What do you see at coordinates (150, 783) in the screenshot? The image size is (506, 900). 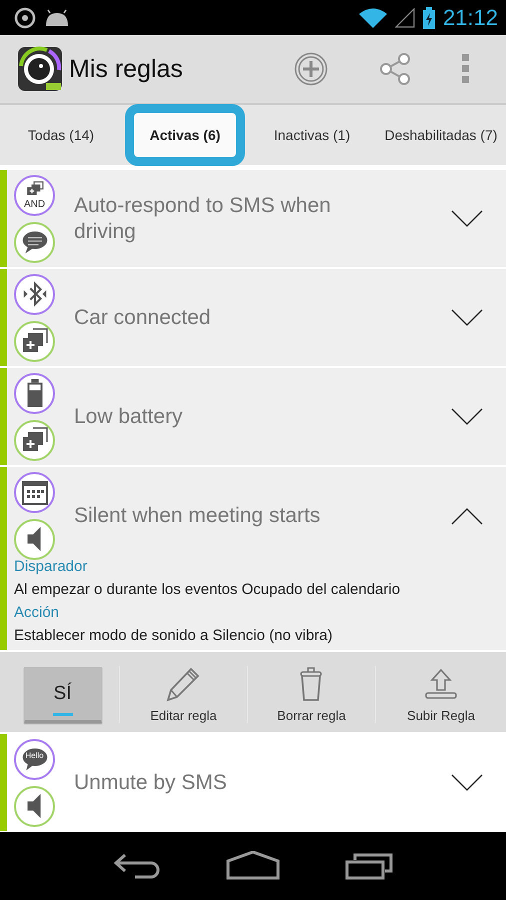 I see `rule-title: Unmute by SMS` at bounding box center [150, 783].